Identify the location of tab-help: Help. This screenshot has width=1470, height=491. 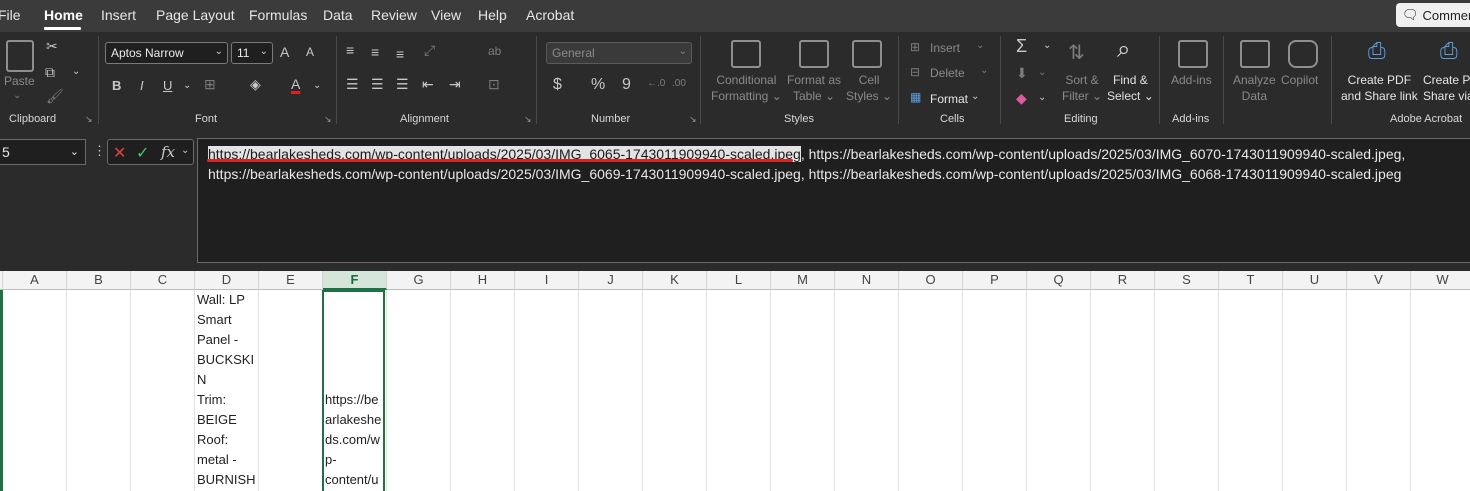
(492, 15).